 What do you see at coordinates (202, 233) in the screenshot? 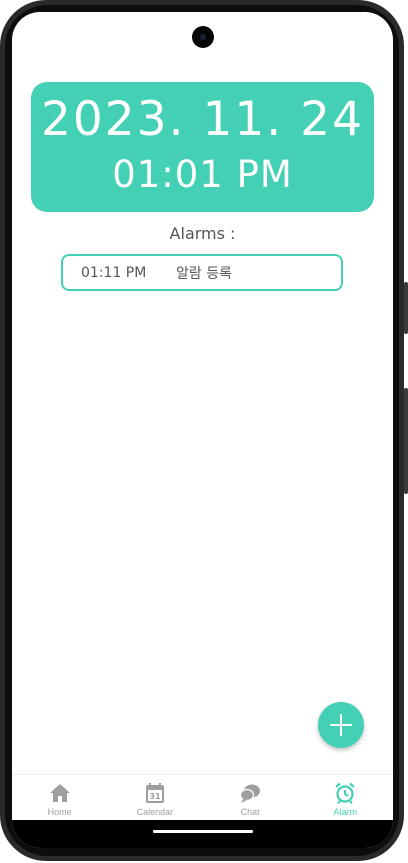
I see `alarms-heading: Alarms :` at bounding box center [202, 233].